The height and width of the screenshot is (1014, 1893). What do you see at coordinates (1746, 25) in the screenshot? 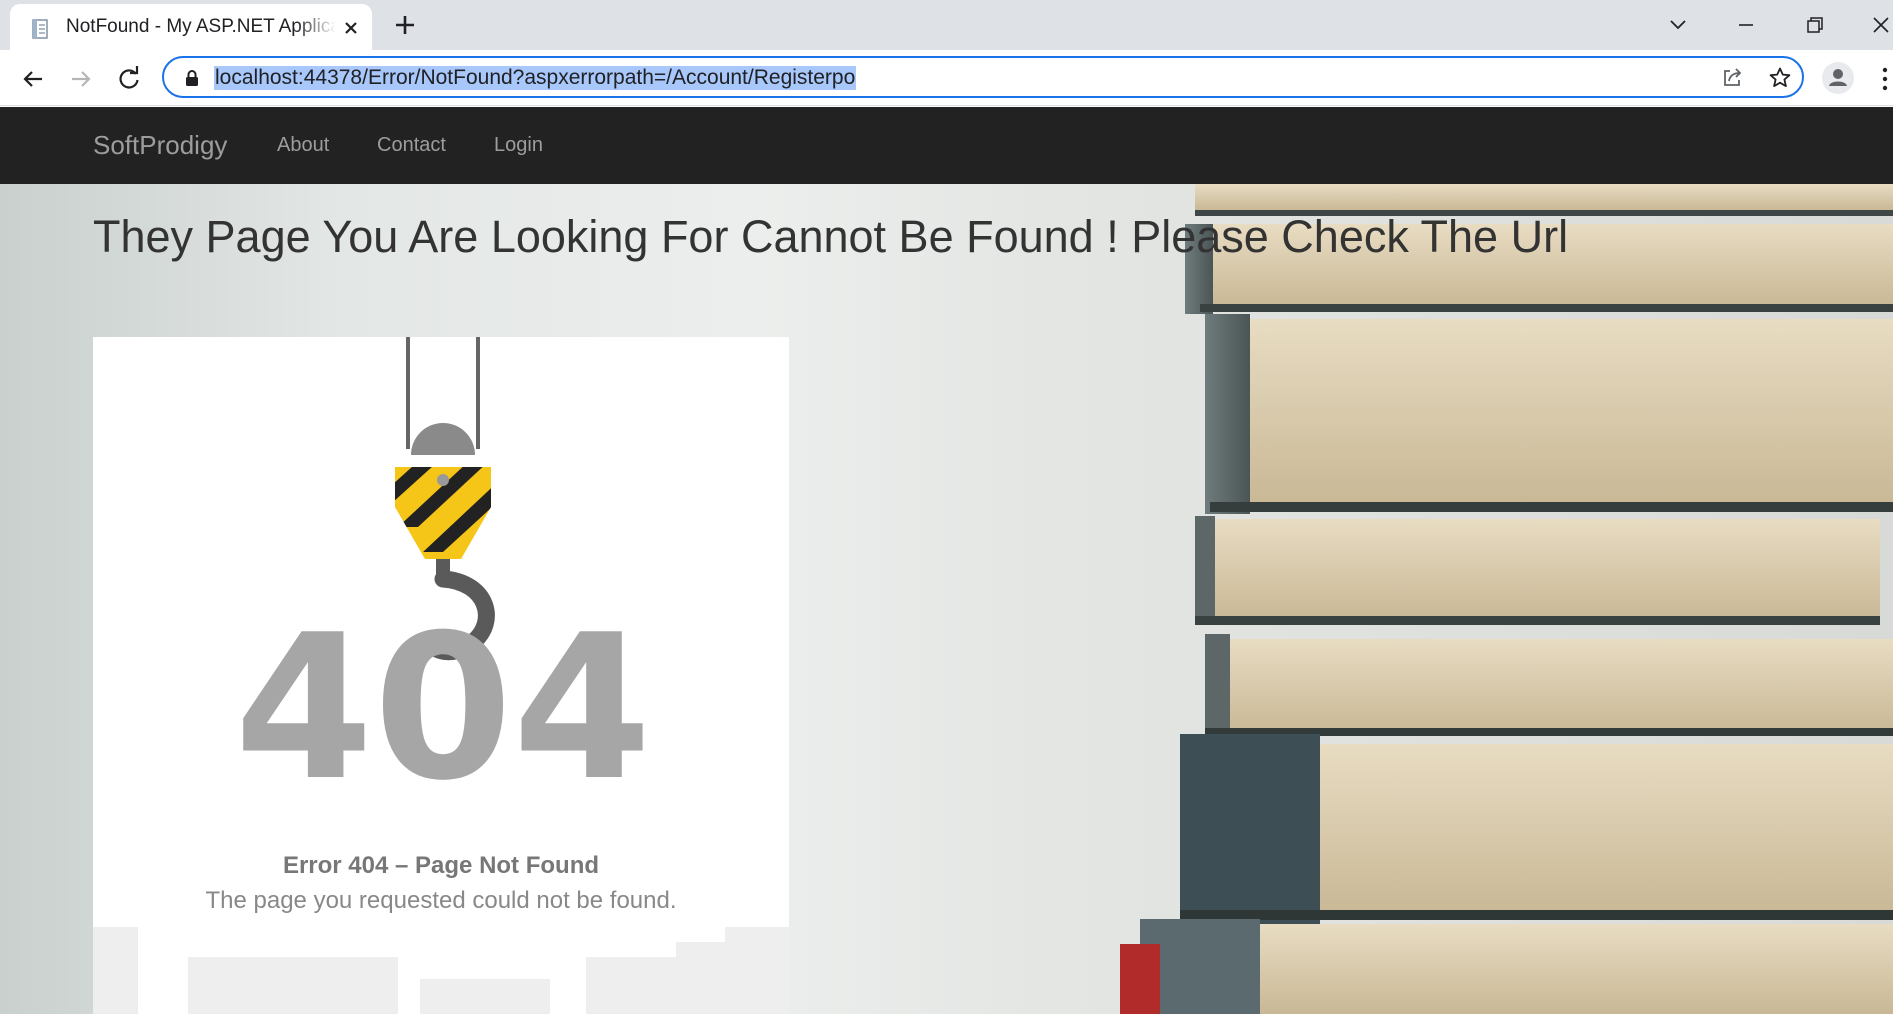
I see `minimize-icon` at bounding box center [1746, 25].